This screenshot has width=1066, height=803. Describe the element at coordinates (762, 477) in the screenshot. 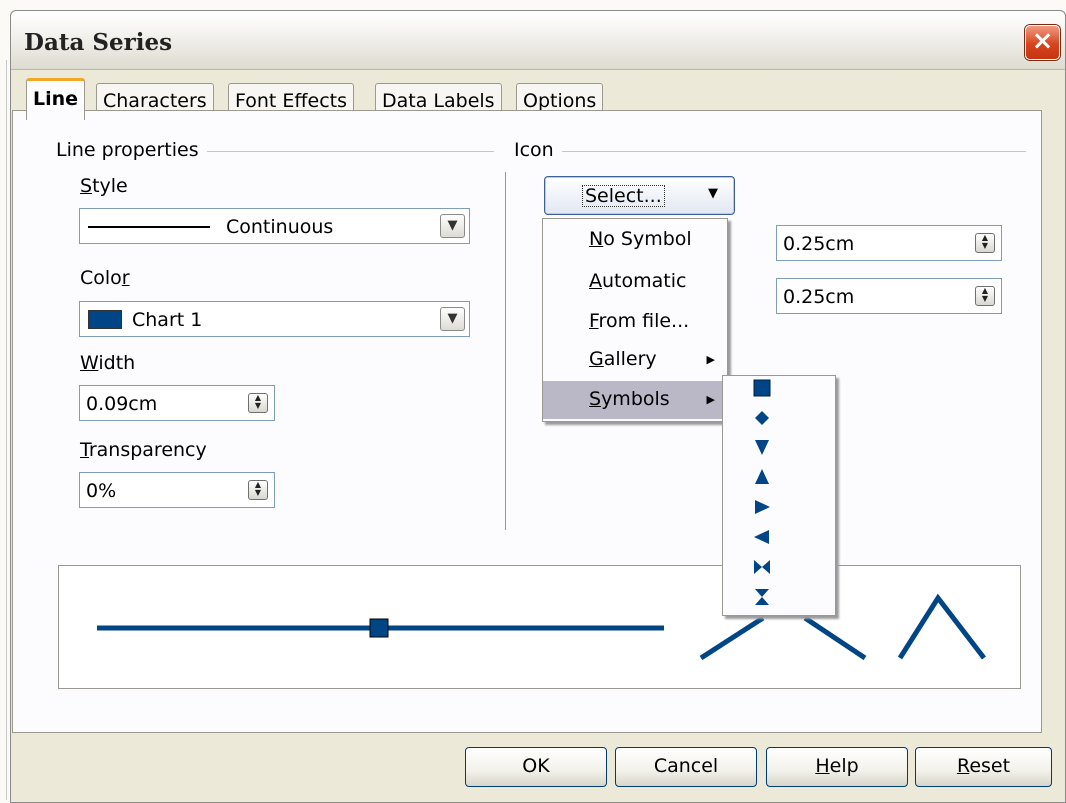

I see `triangle-up-symbol-icon` at that location.